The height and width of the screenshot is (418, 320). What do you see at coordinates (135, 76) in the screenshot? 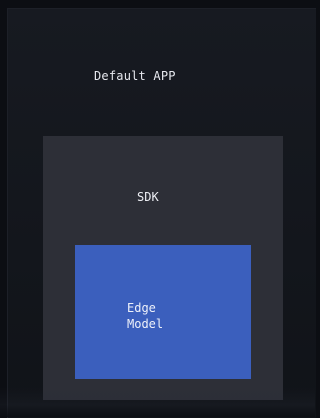
I see `app-label: Default APP` at bounding box center [135, 76].